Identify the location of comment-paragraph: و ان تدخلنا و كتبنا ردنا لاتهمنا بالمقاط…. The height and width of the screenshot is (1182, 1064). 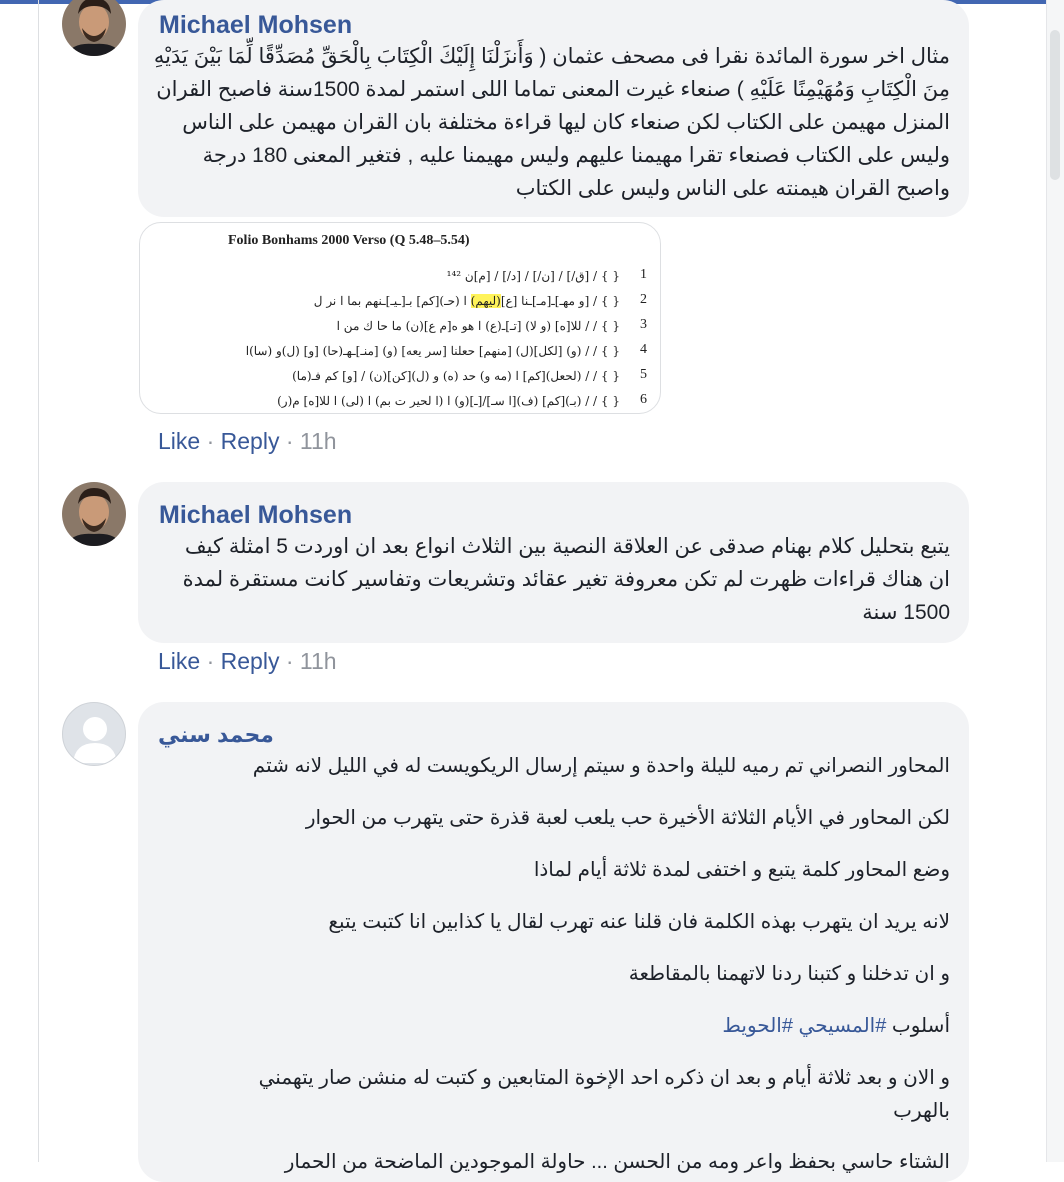
(789, 974).